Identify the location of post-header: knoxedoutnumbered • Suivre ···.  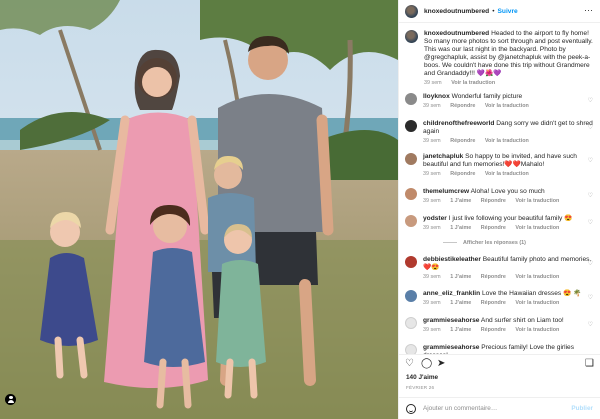
(499, 11).